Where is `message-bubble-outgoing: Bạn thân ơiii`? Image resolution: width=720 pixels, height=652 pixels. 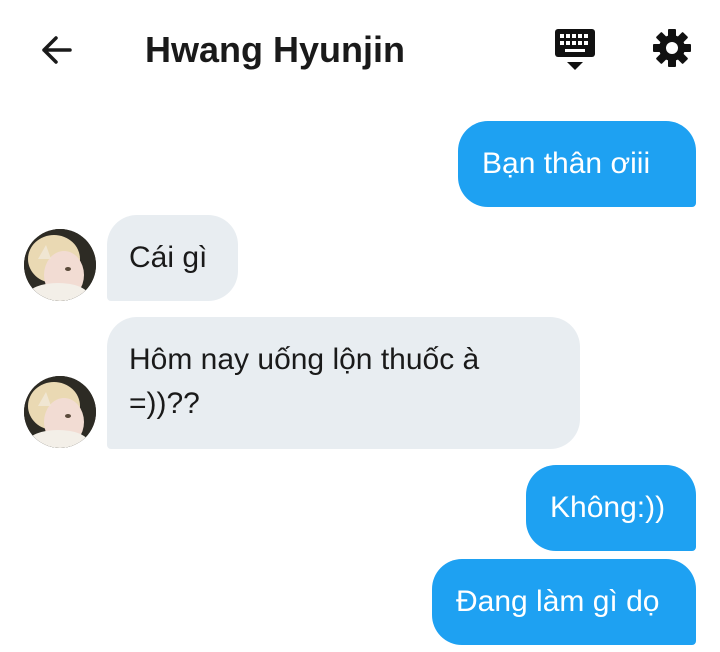
message-bubble-outgoing: Bạn thân ơiii is located at coordinates (577, 164).